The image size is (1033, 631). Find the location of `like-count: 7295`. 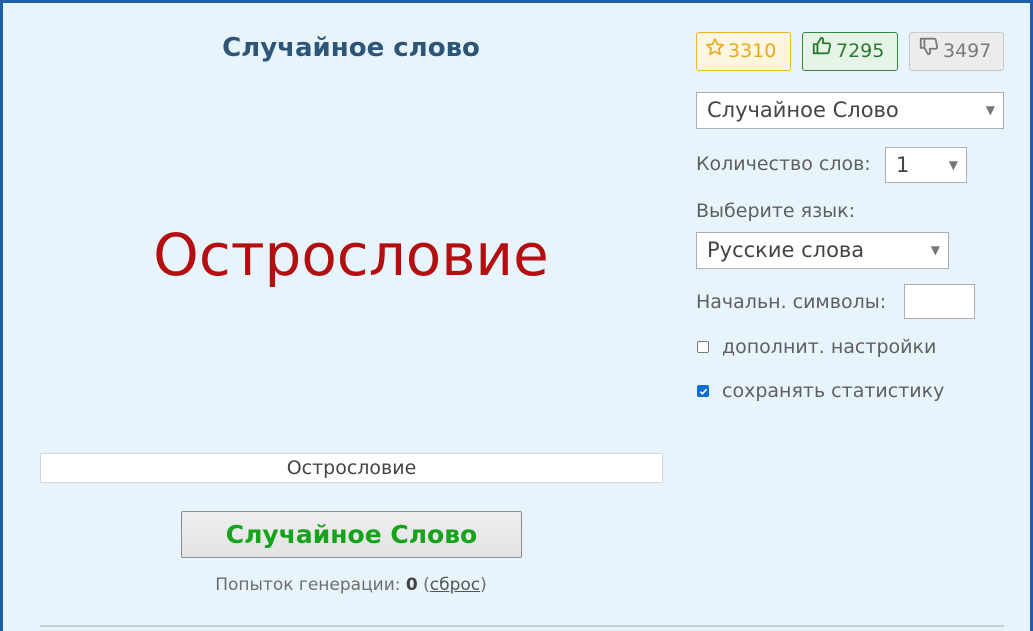

like-count: 7295 is located at coordinates (860, 51).